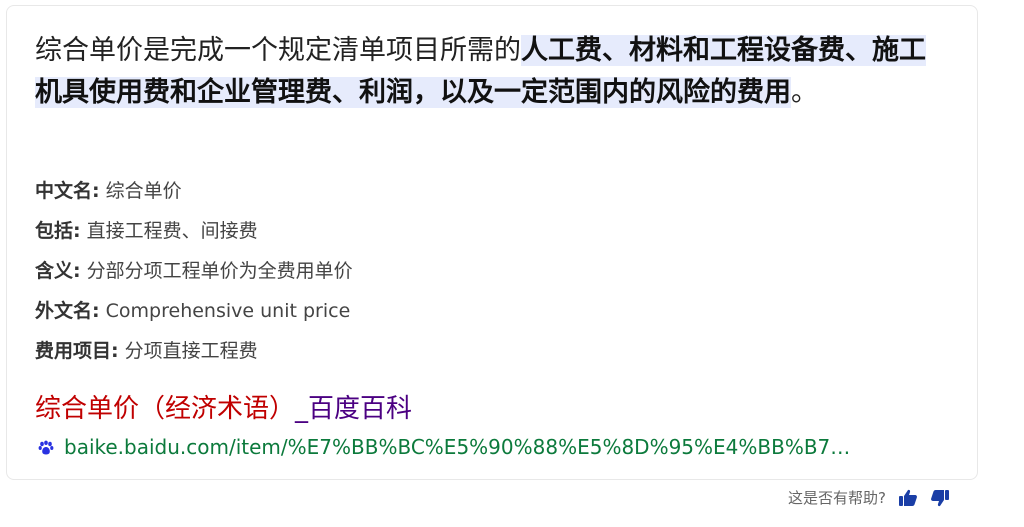  Describe the element at coordinates (58, 271) in the screenshot. I see `fact-key: 含义:` at that location.